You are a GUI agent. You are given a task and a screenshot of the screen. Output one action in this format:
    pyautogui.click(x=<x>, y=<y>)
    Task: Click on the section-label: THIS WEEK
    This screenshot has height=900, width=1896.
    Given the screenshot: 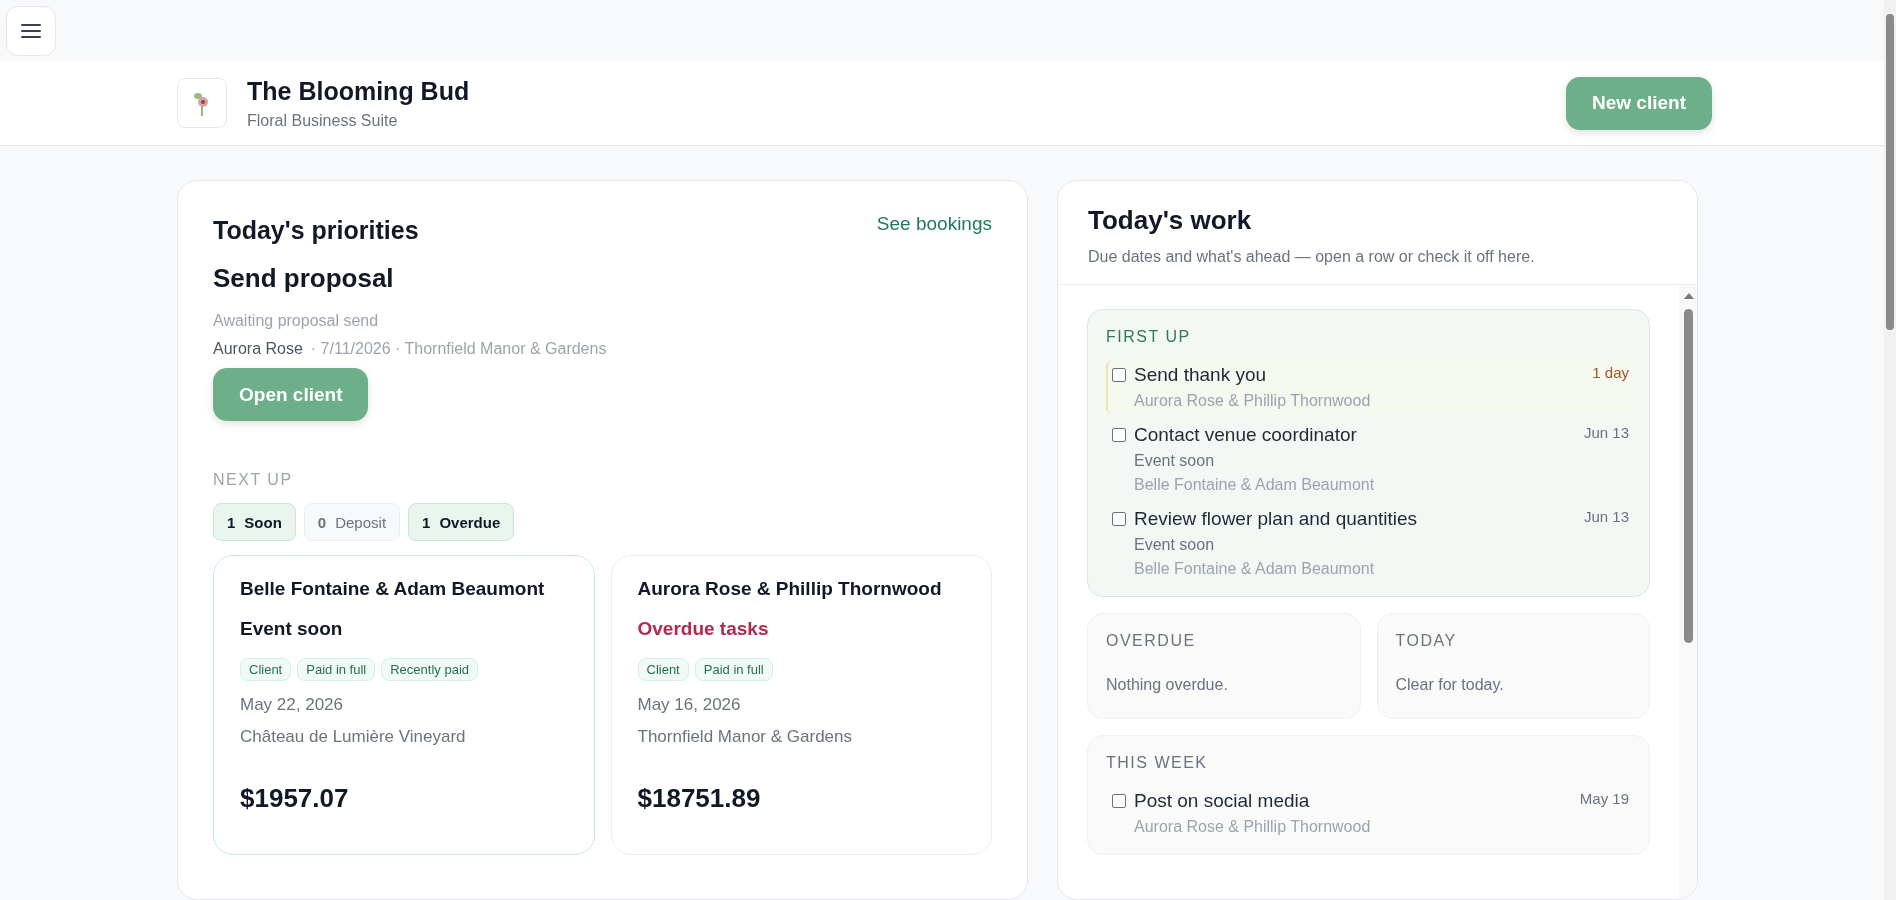 What is the action you would take?
    pyautogui.click(x=1157, y=763)
    